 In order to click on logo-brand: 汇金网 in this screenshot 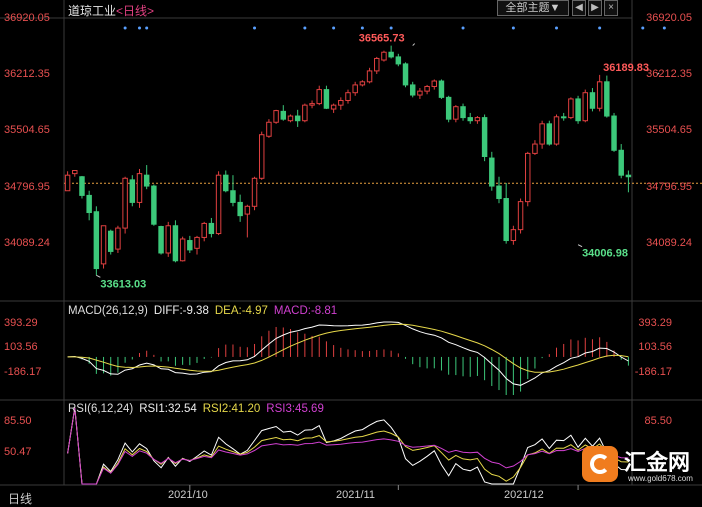, I will do `click(657, 462)`.